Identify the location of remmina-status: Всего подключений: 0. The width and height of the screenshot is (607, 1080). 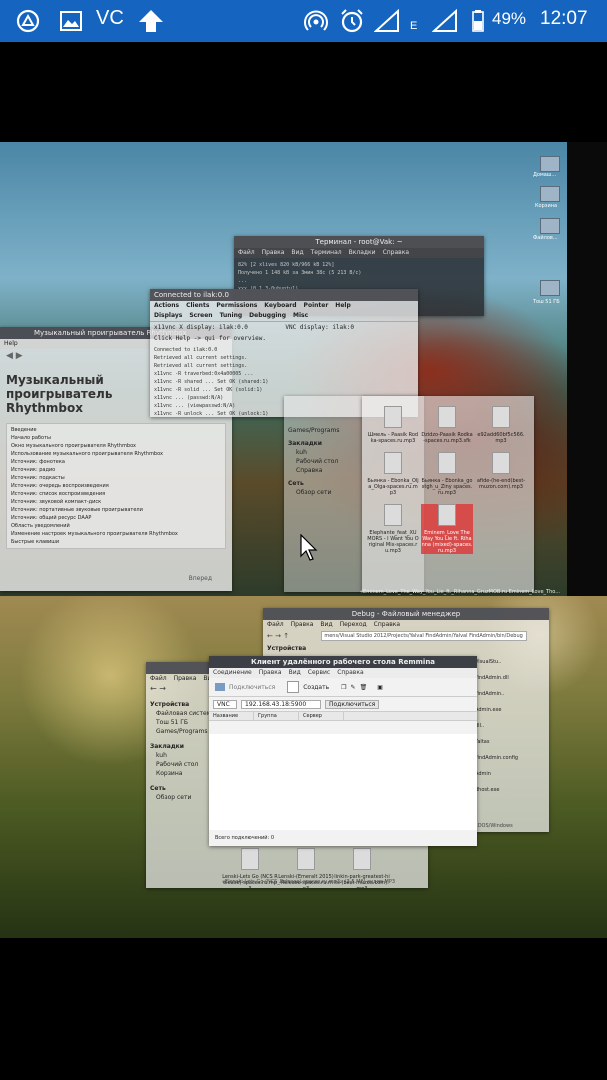
(244, 838).